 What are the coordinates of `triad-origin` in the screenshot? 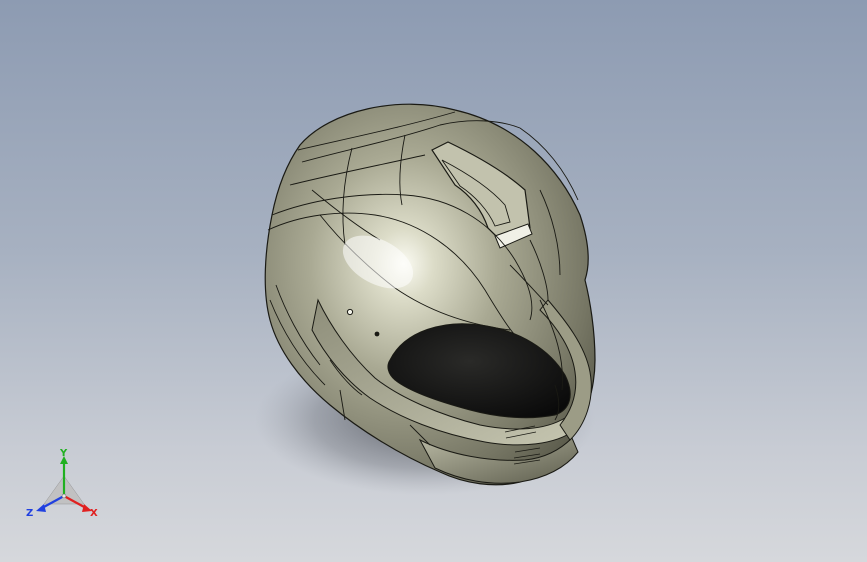 It's located at (64, 496).